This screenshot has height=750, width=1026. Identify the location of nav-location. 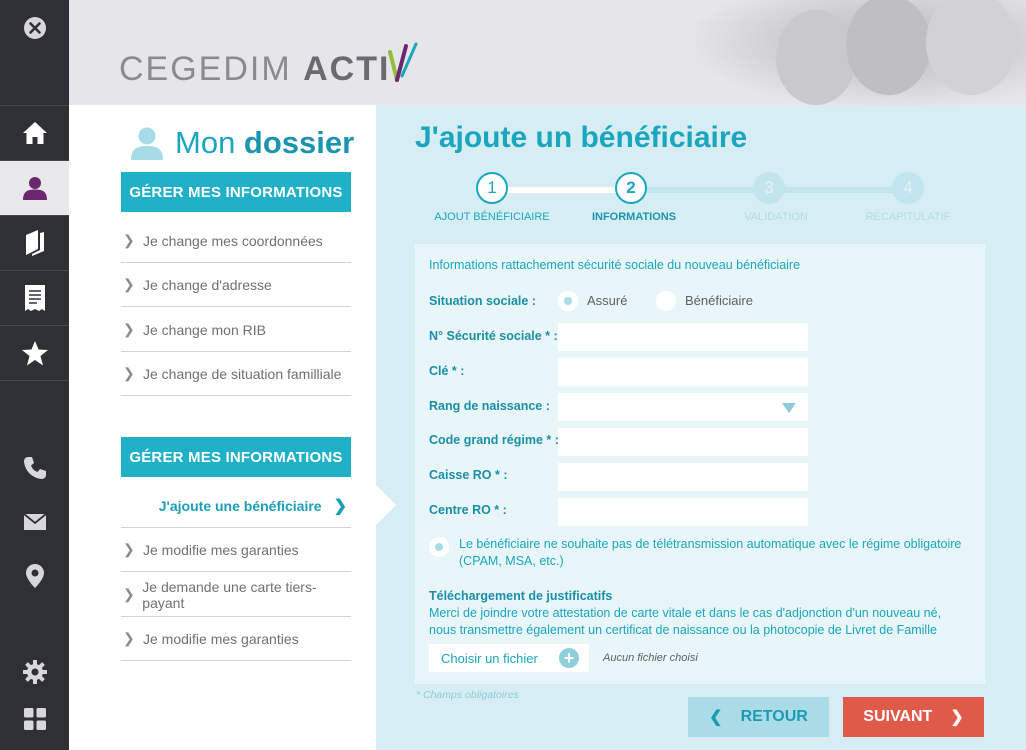
(34, 576).